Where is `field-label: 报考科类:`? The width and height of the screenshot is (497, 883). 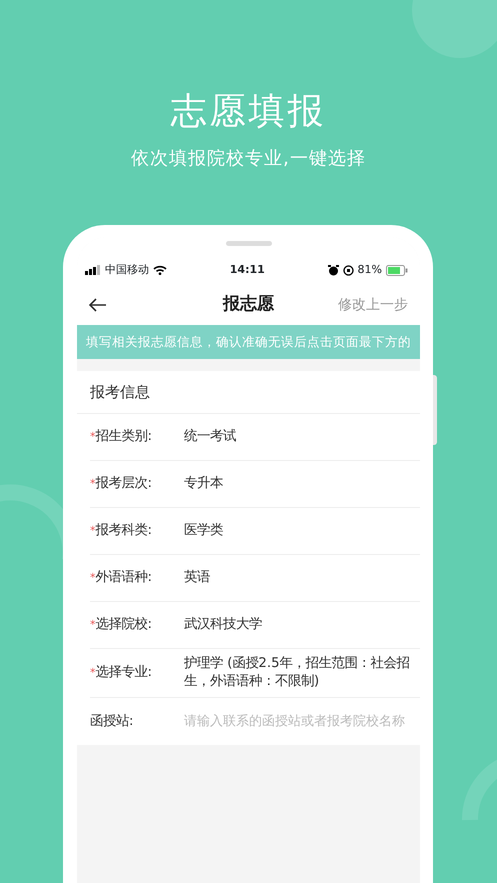
field-label: 报考科类: is located at coordinates (124, 531).